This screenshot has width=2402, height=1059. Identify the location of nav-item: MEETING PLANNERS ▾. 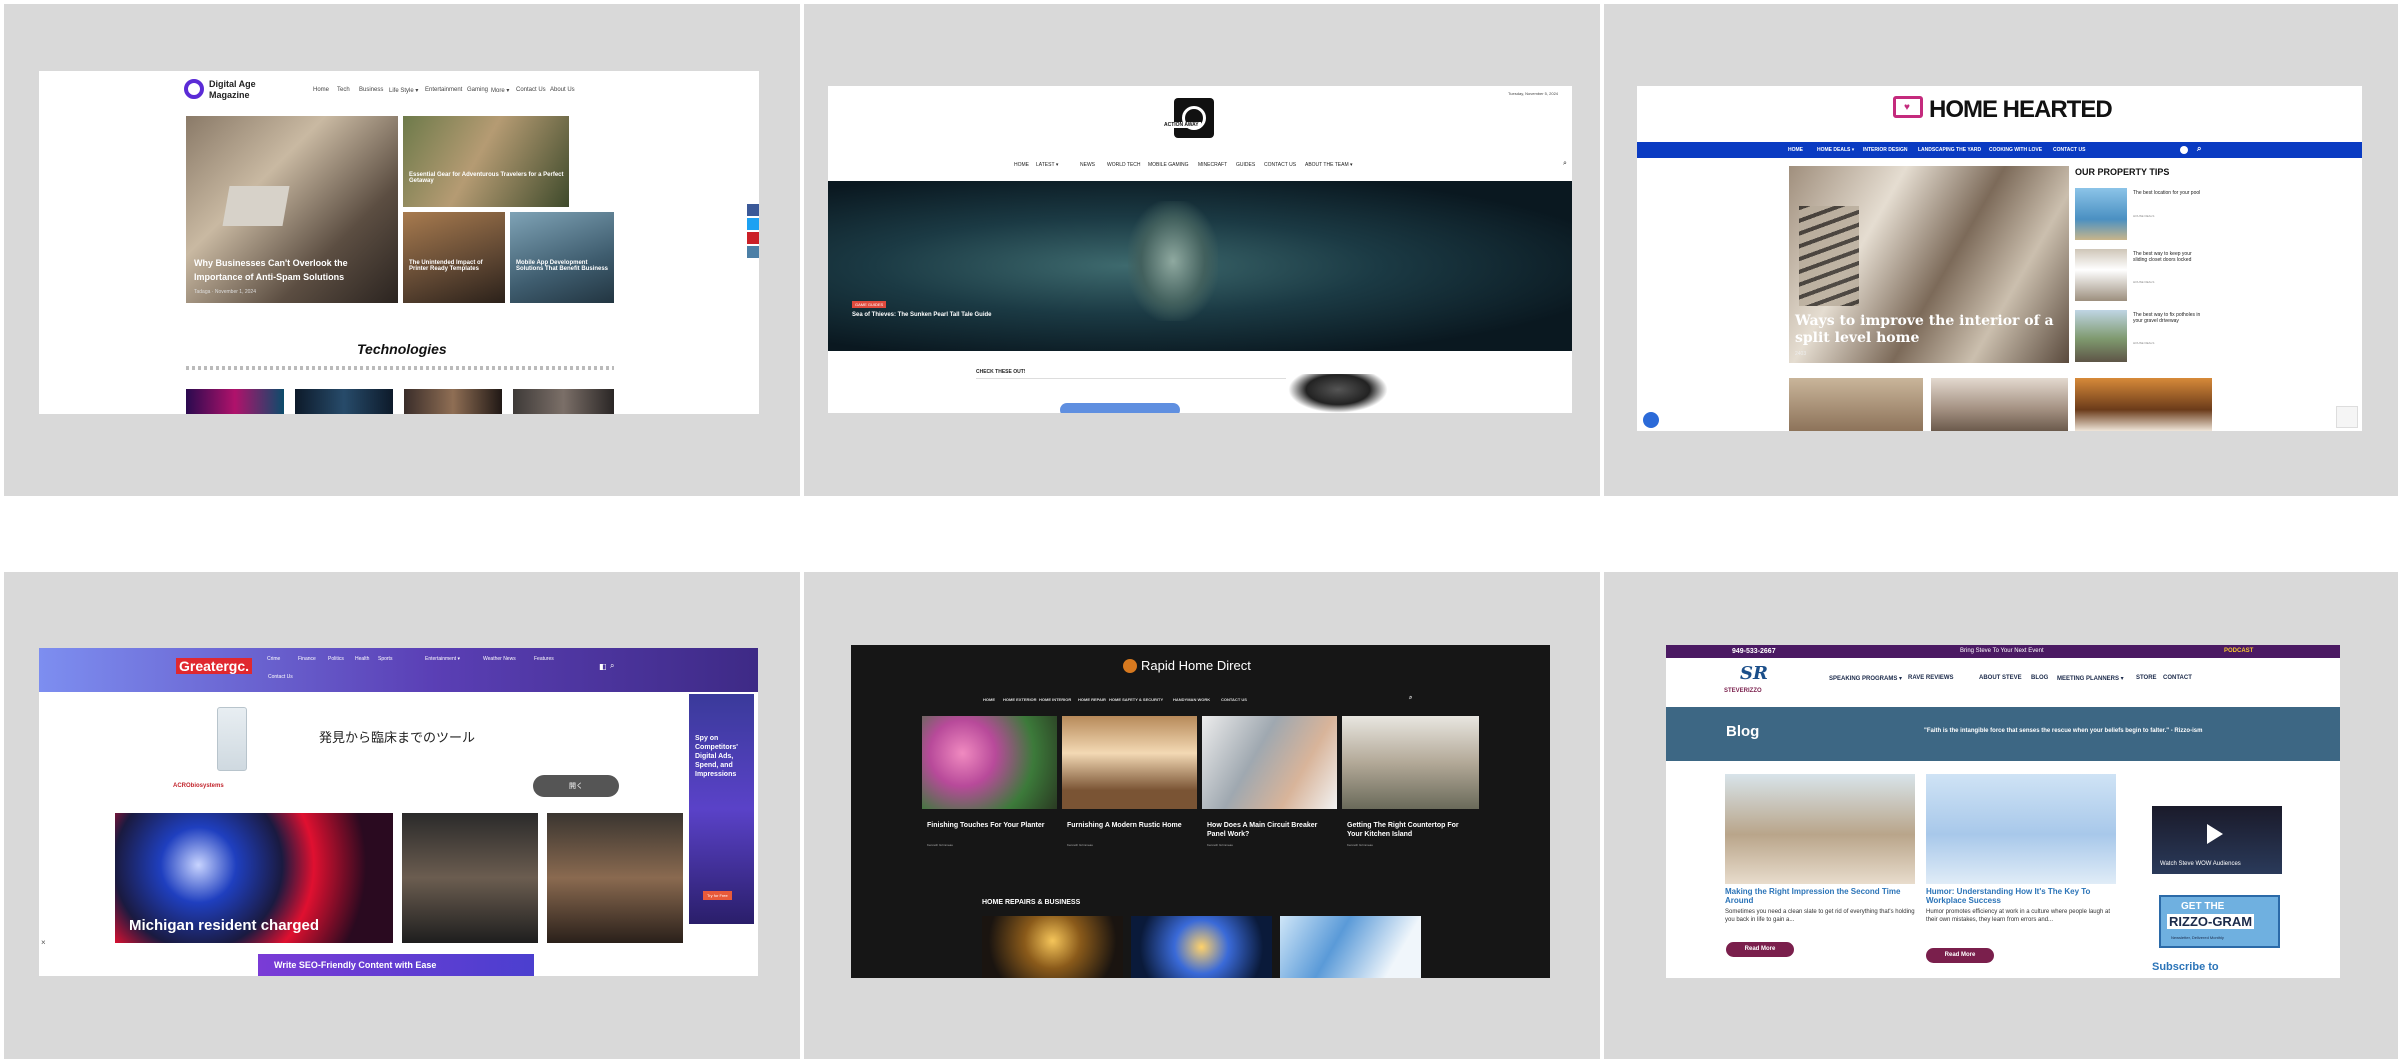
(2090, 678).